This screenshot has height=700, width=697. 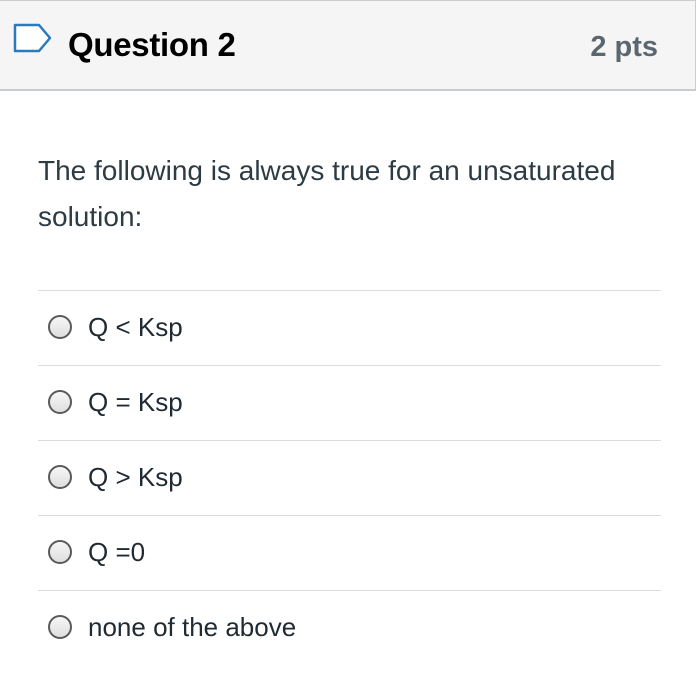 What do you see at coordinates (135, 477) in the screenshot?
I see `answer-label: Q > Ksp` at bounding box center [135, 477].